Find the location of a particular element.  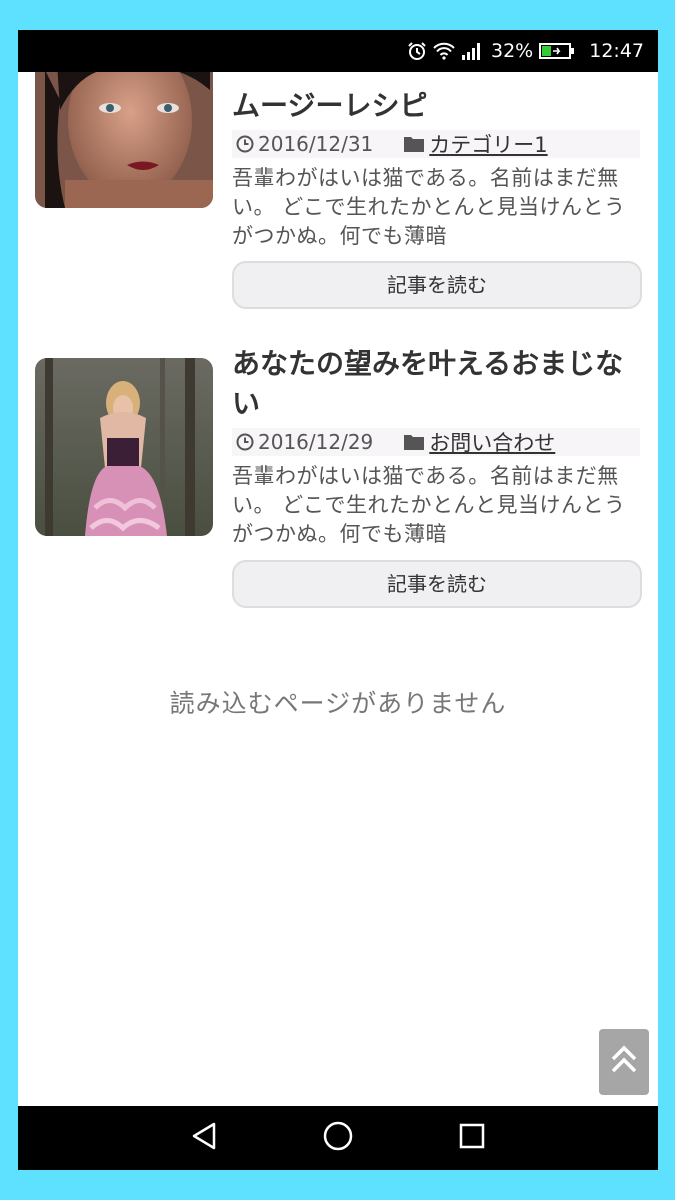

article-thumbnail-woman-portrait is located at coordinates (124, 140).